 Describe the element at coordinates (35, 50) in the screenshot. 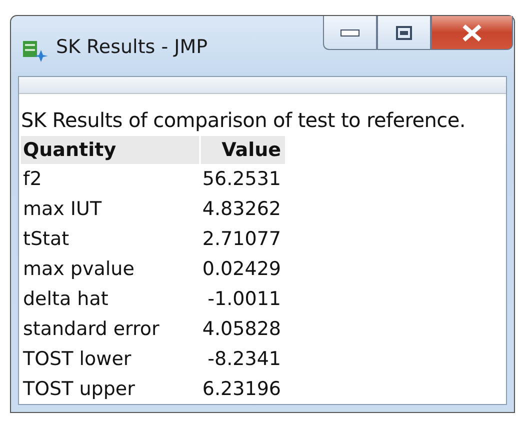

I see `table-icon` at that location.